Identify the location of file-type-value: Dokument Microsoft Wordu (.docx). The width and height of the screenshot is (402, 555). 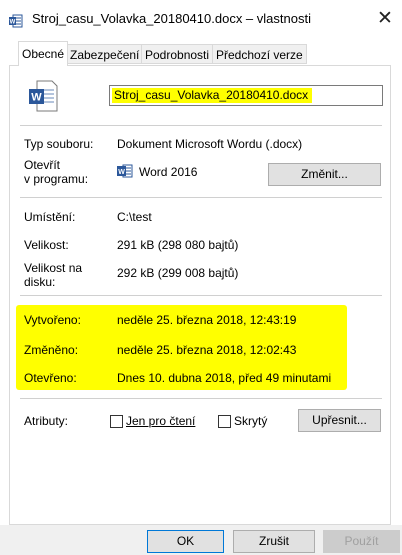
(210, 144).